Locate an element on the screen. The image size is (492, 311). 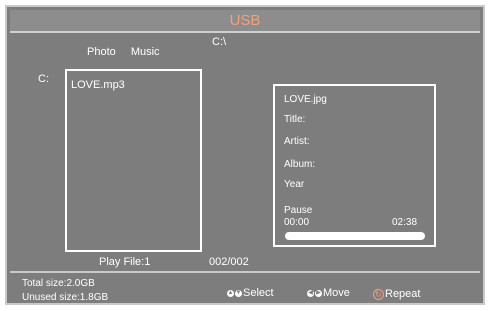
repeat-hint: ↻ Repeat is located at coordinates (396, 294).